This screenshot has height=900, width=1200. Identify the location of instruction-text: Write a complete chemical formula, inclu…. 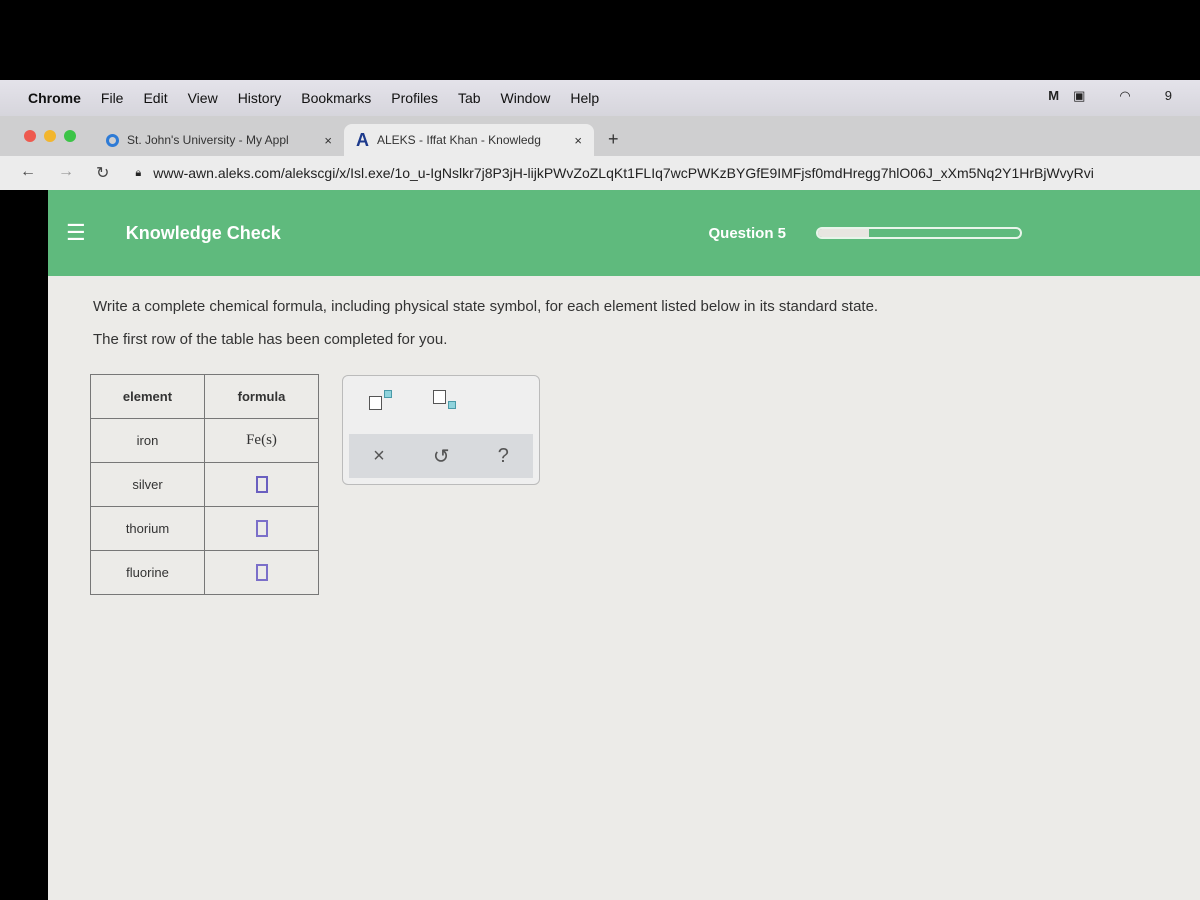
(486, 306).